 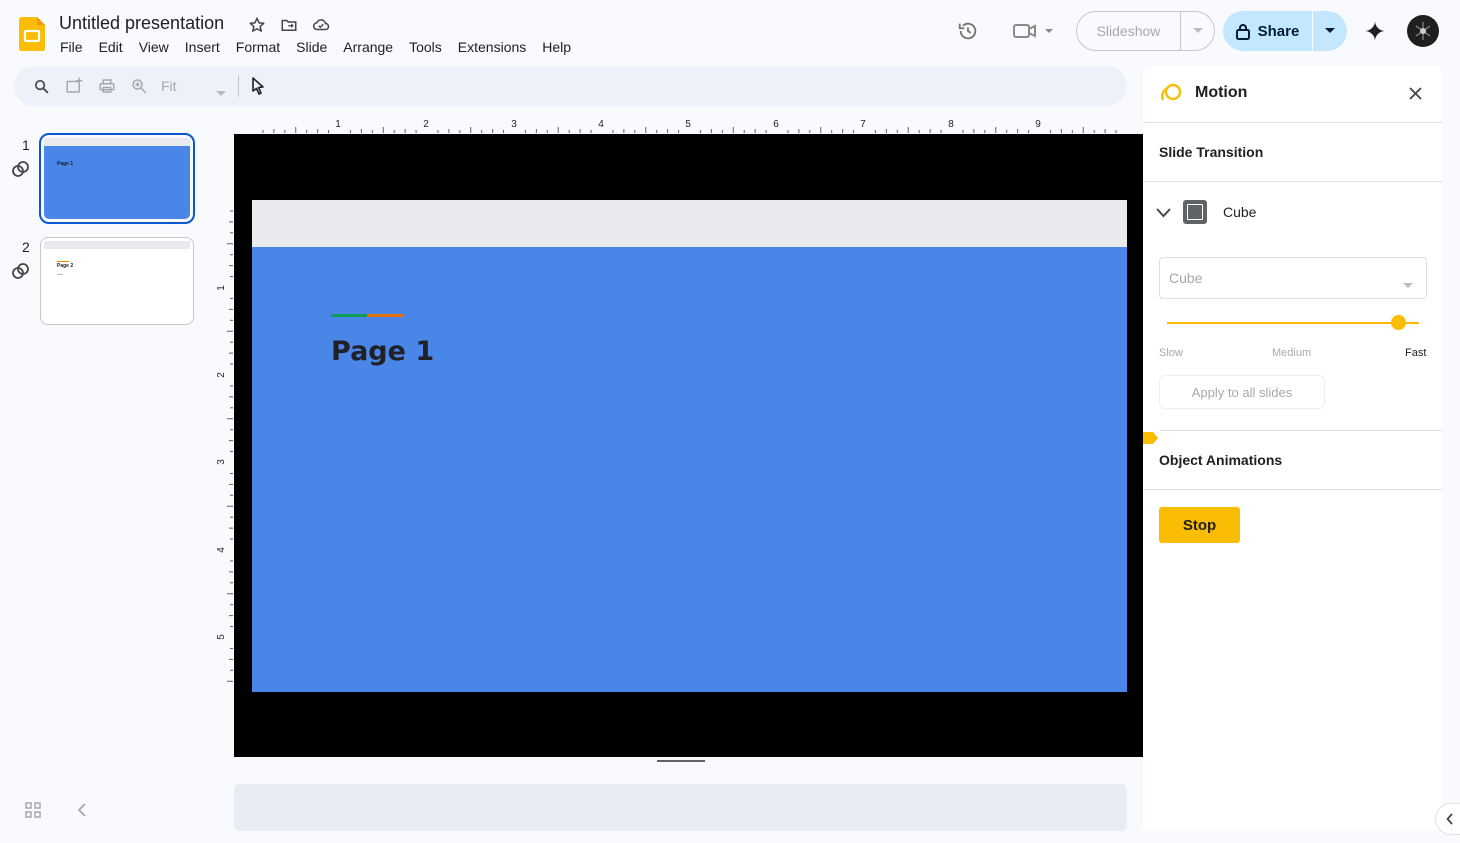 What do you see at coordinates (1171, 353) in the screenshot?
I see `speed-label-slow: Slow` at bounding box center [1171, 353].